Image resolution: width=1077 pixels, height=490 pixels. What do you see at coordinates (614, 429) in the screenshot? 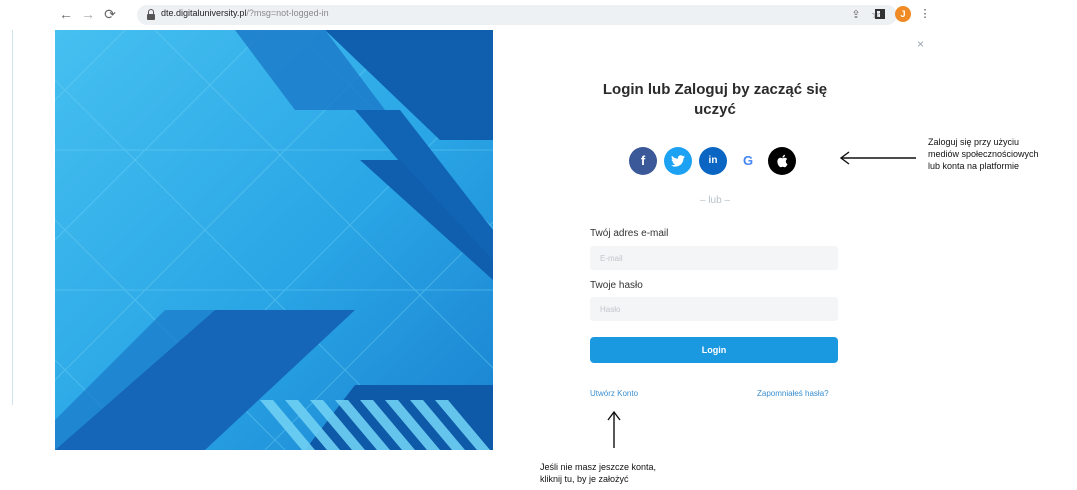
I see `annotation-arrow-up` at bounding box center [614, 429].